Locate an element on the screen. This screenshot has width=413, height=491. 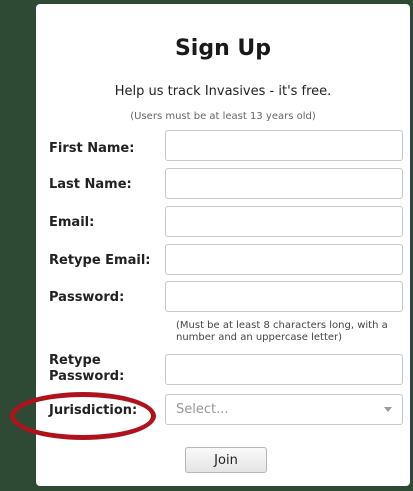
email-field is located at coordinates (284, 221).